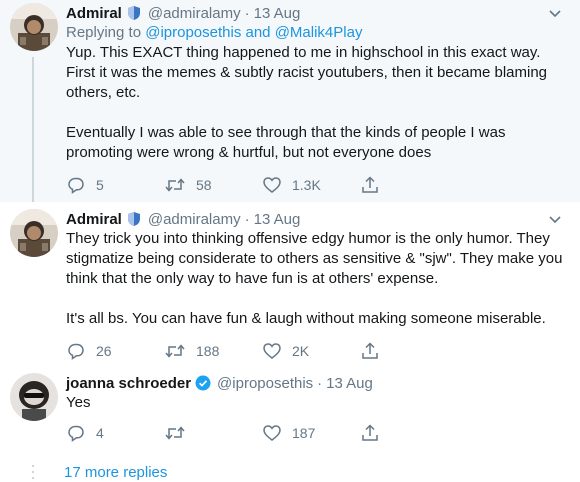 The height and width of the screenshot is (482, 580). What do you see at coordinates (208, 351) in the screenshot?
I see `retweet-count: 188` at bounding box center [208, 351].